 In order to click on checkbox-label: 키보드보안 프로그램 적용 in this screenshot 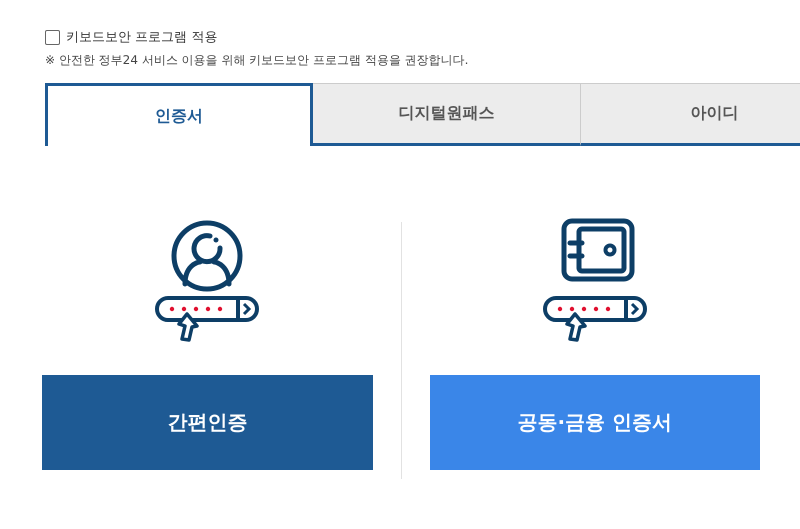, I will do `click(142, 37)`.